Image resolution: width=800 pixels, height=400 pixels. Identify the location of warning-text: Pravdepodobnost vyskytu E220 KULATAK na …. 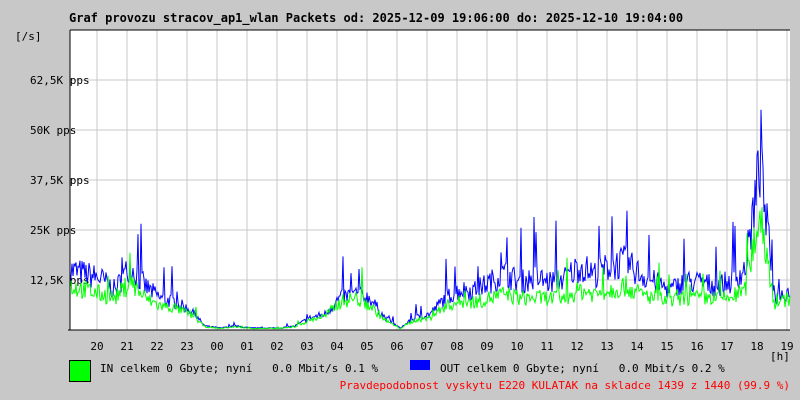
(564, 385).